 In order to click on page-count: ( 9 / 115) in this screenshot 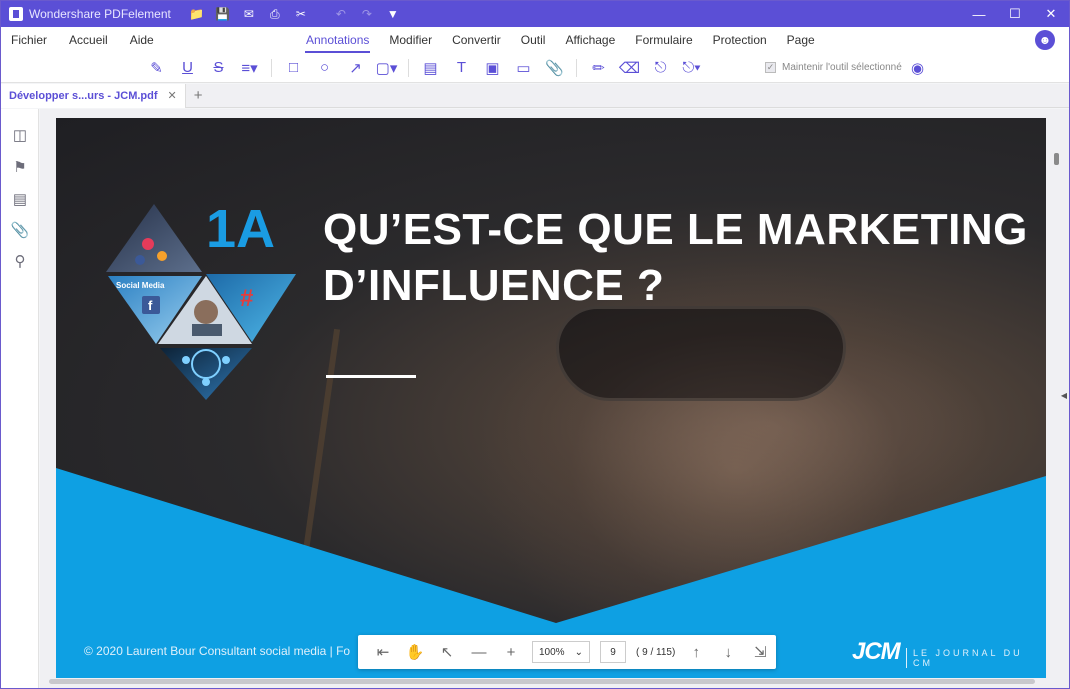, I will do `click(656, 652)`.